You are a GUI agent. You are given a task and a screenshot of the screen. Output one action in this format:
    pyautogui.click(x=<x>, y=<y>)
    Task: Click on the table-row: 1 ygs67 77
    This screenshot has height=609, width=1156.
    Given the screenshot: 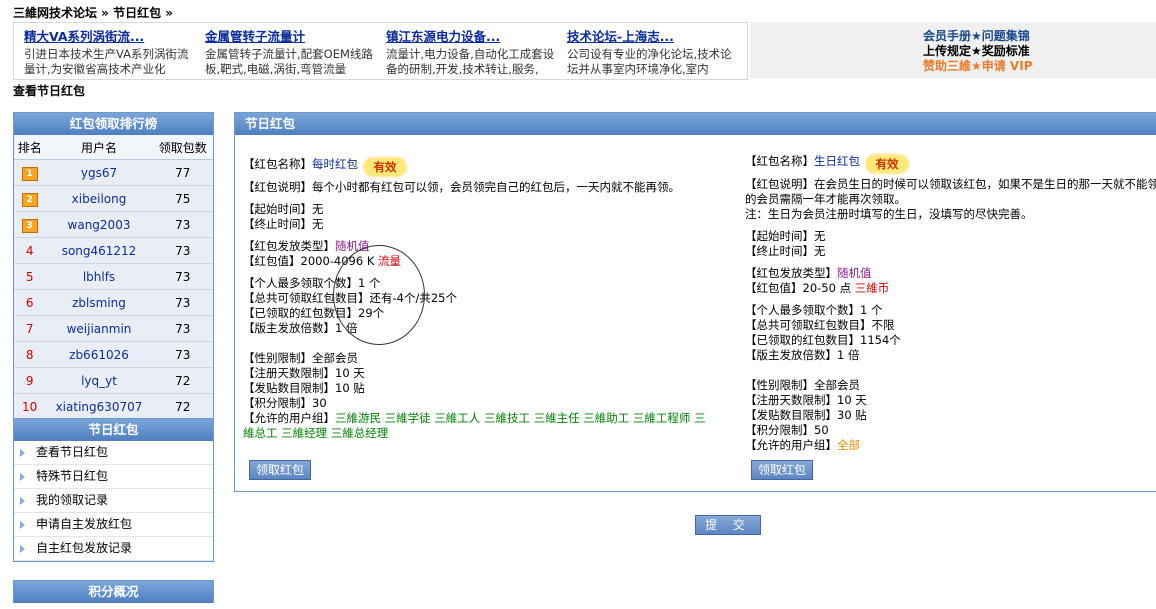 What is the action you would take?
    pyautogui.click(x=113, y=172)
    